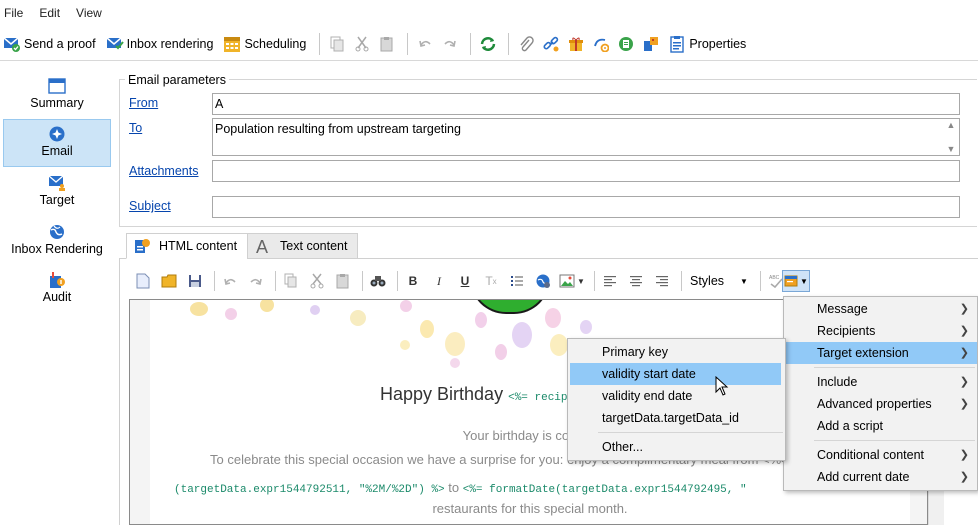  Describe the element at coordinates (115, 44) in the screenshot. I see `inbox-rendering-icon` at that location.